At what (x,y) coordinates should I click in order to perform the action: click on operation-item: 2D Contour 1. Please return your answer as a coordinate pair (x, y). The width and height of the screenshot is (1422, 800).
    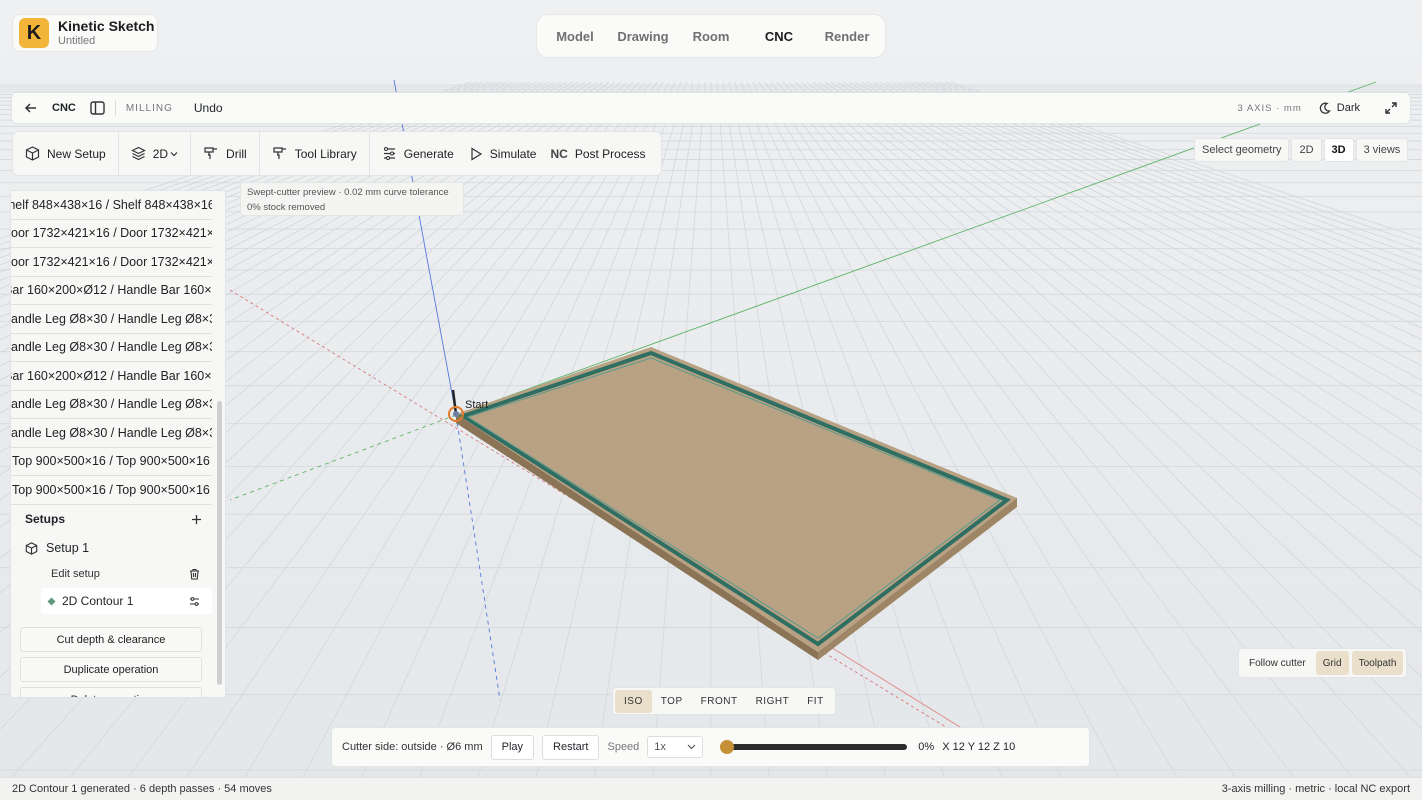
    Looking at the image, I should click on (126, 601).